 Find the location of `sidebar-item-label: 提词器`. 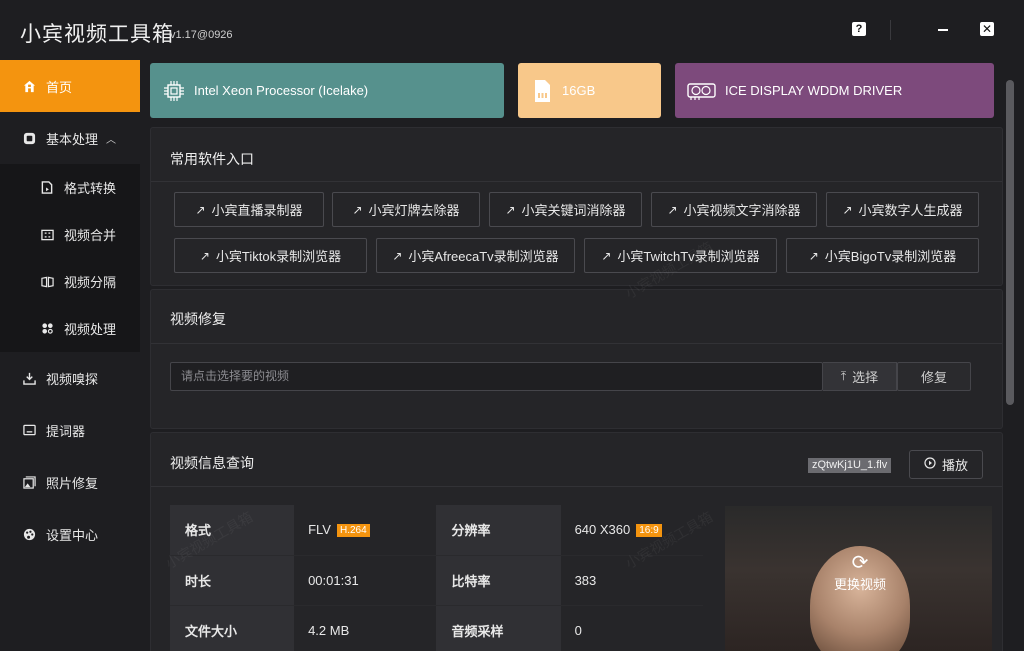

sidebar-item-label: 提词器 is located at coordinates (66, 431).